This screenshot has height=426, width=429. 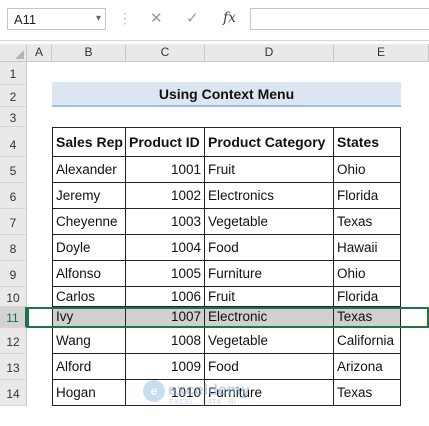 I want to click on table-cell: Doyle, so click(x=89, y=248).